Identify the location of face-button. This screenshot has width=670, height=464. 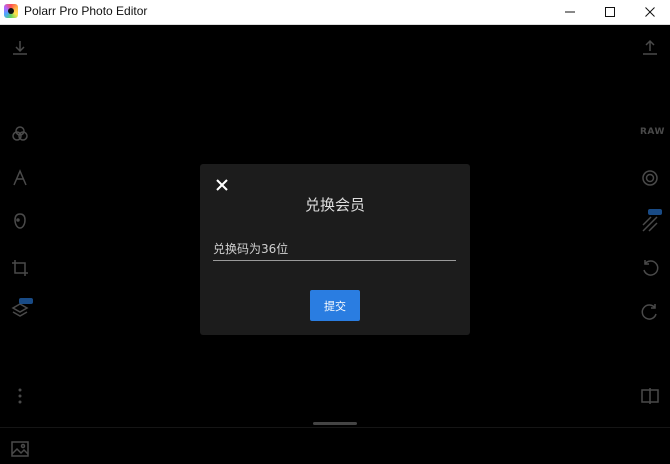
(20, 221).